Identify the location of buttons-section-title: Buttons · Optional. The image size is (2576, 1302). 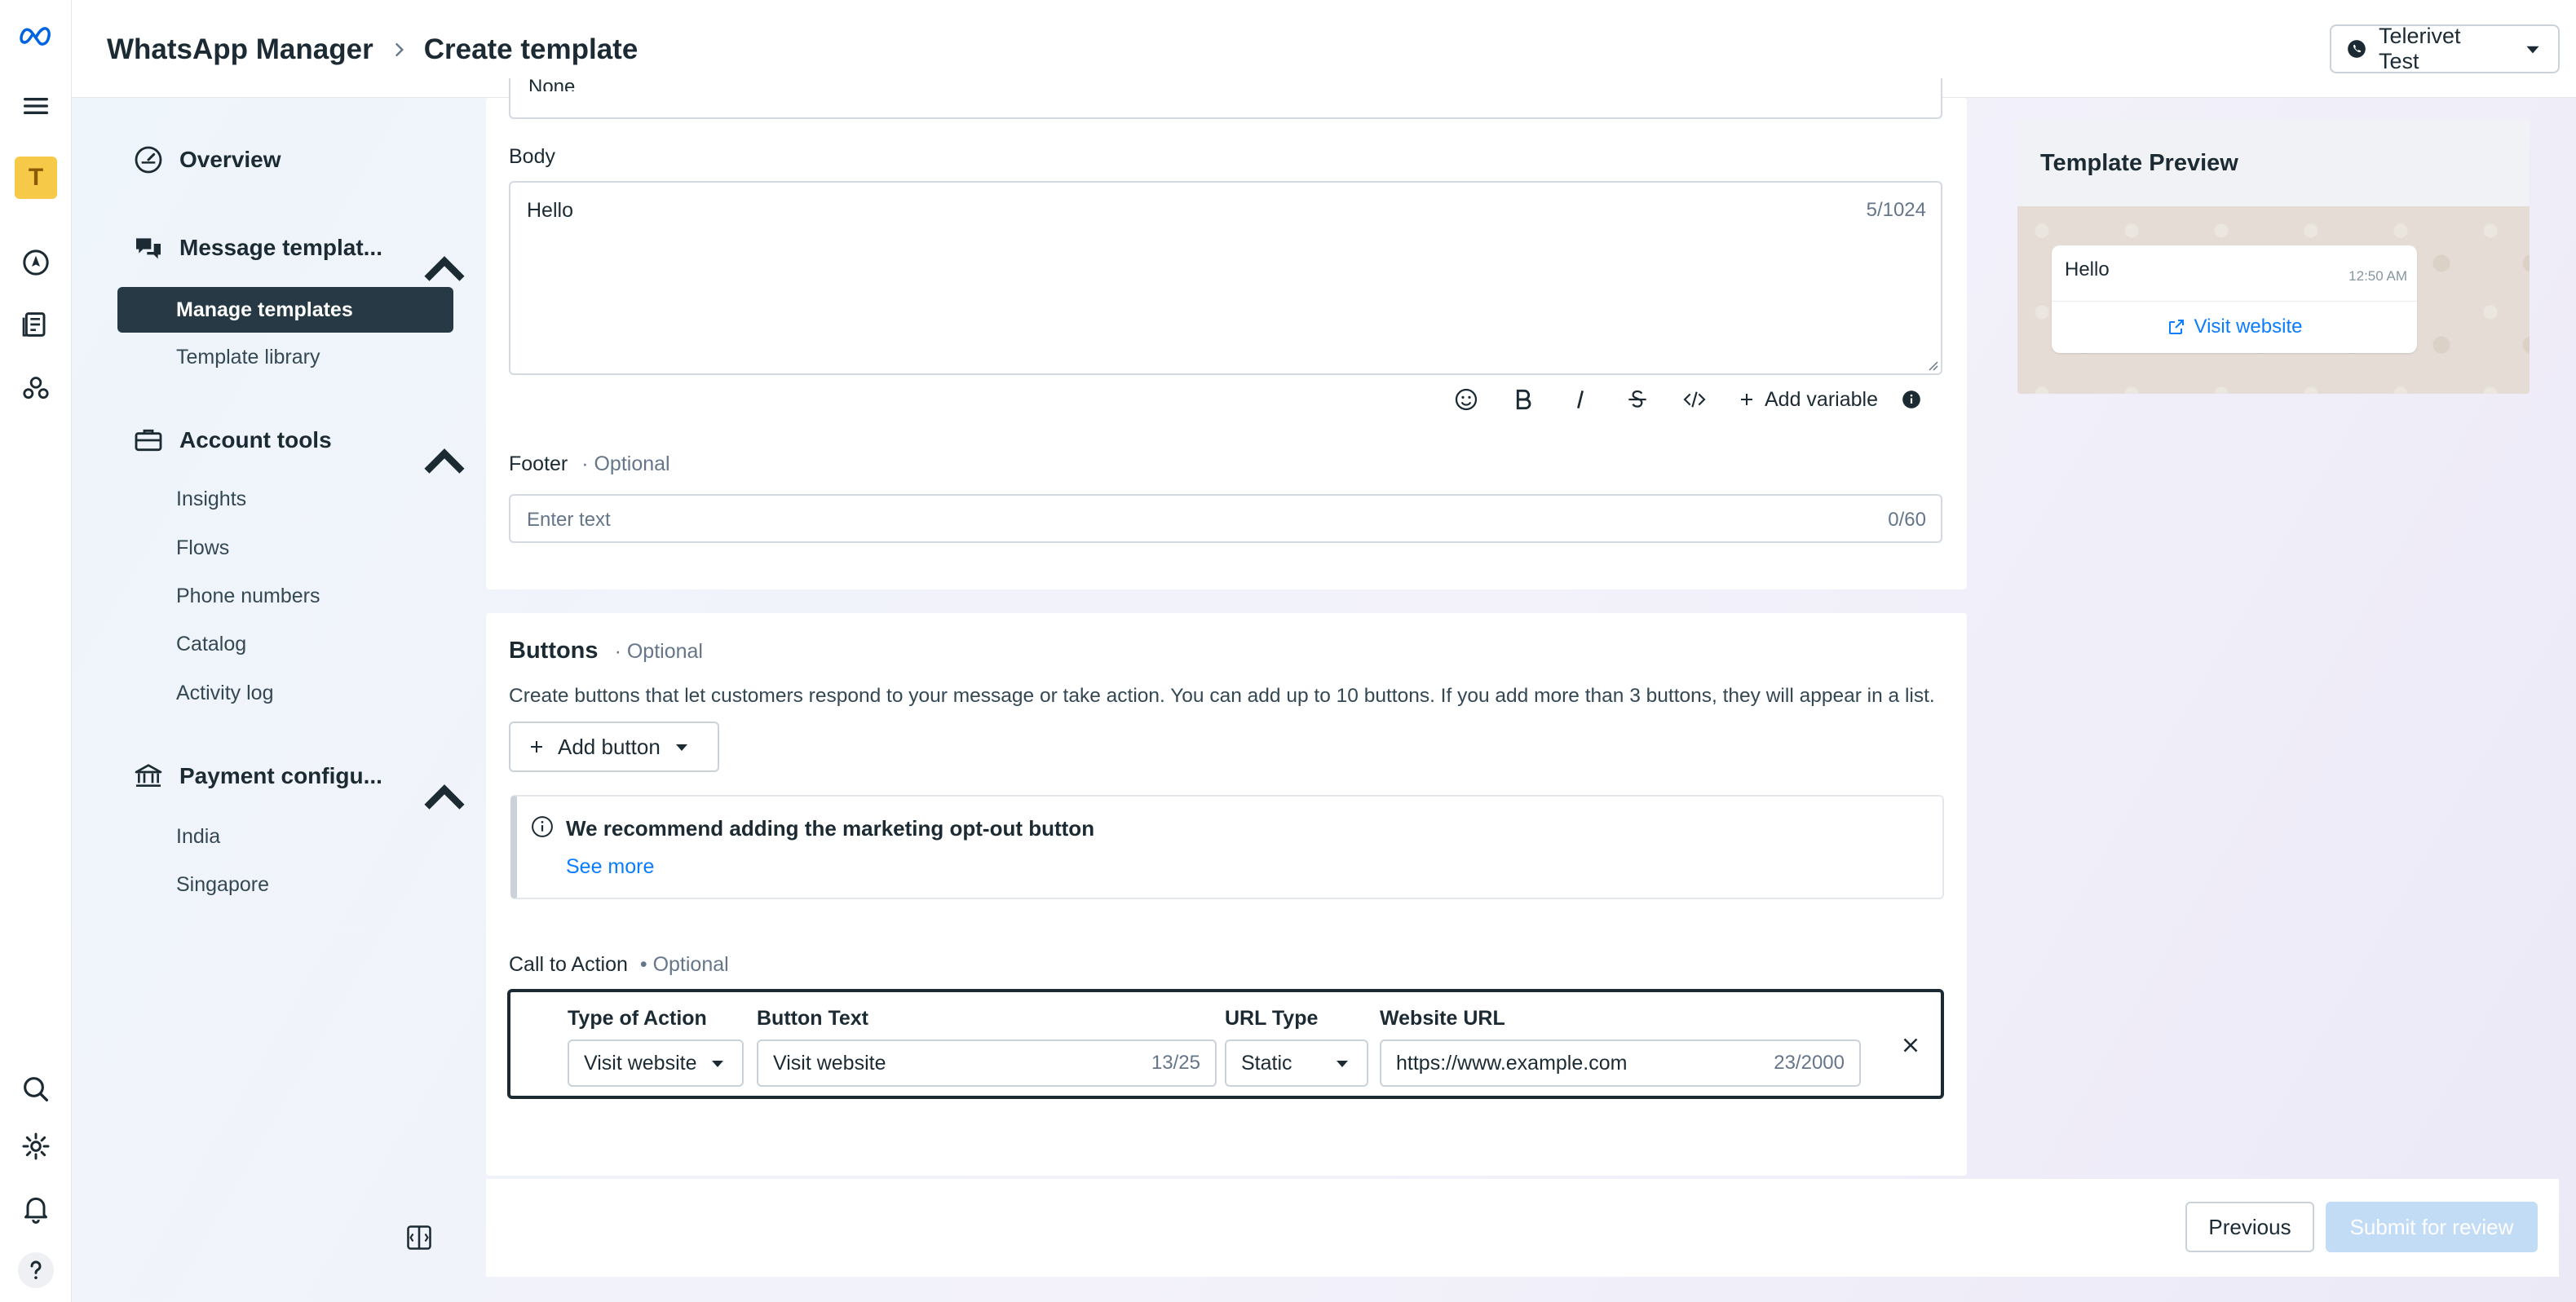
(606, 651).